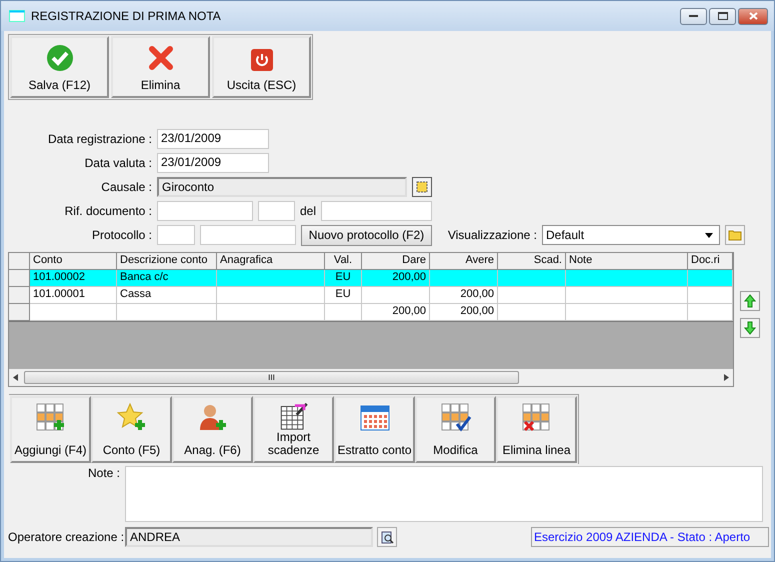 The image size is (775, 562). What do you see at coordinates (160, 58) in the screenshot?
I see `cross-icon` at bounding box center [160, 58].